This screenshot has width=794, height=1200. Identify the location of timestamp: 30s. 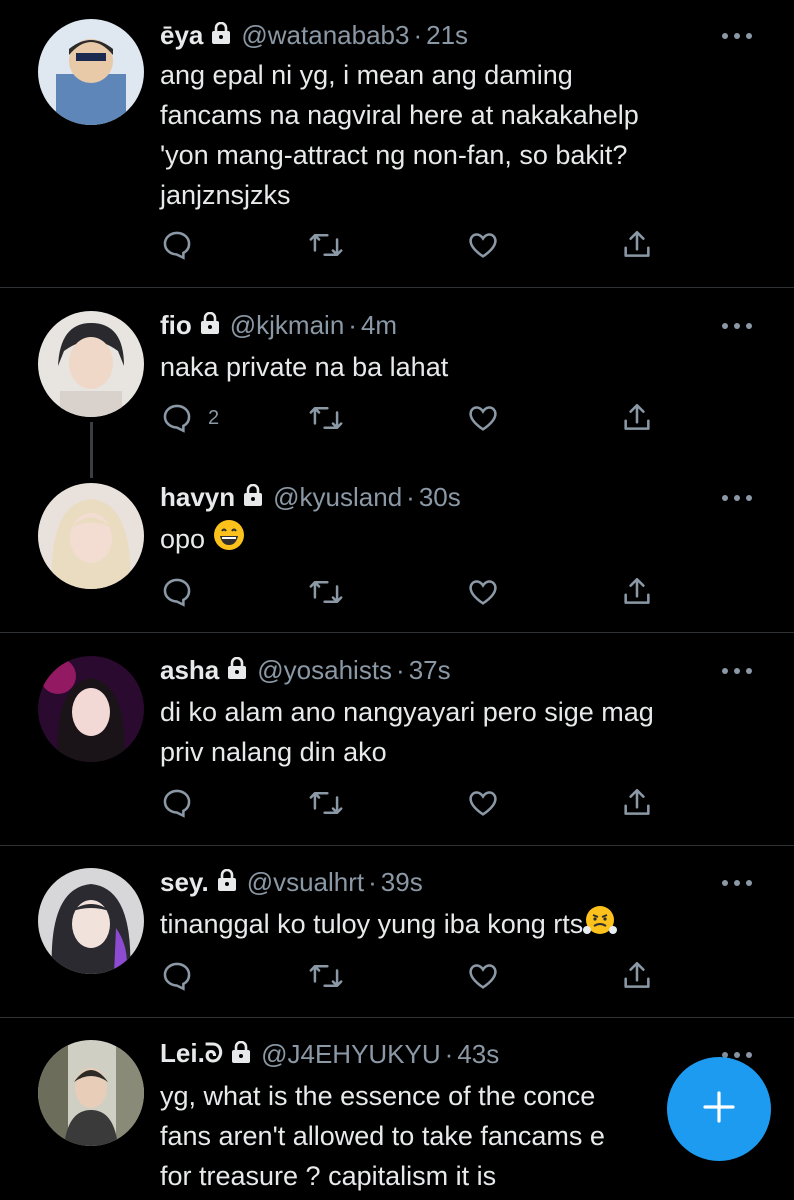
(440, 497).